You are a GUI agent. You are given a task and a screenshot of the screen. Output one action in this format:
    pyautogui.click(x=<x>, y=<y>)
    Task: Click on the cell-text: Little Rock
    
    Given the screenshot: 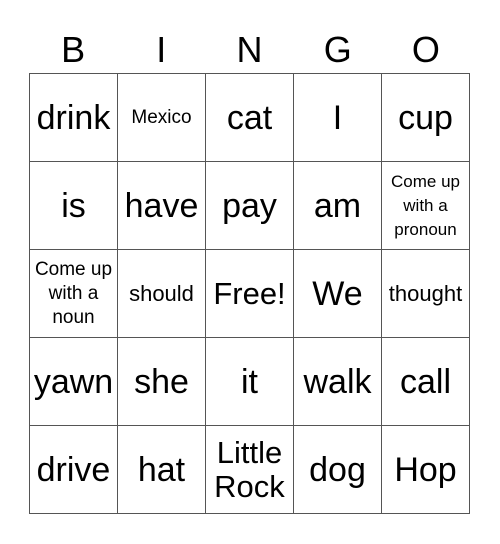 What is the action you would take?
    pyautogui.click(x=249, y=469)
    